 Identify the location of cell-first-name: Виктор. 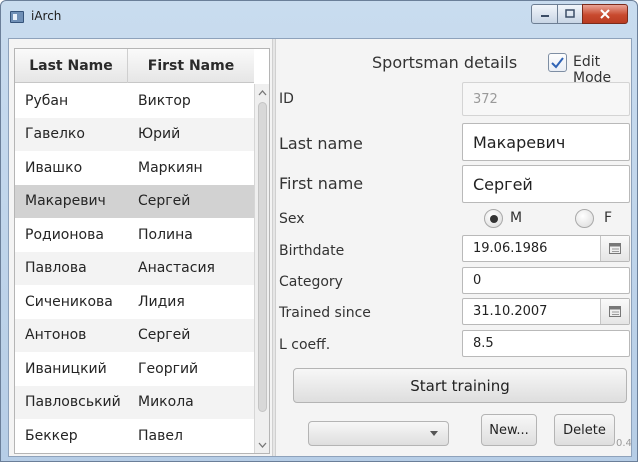
(164, 100).